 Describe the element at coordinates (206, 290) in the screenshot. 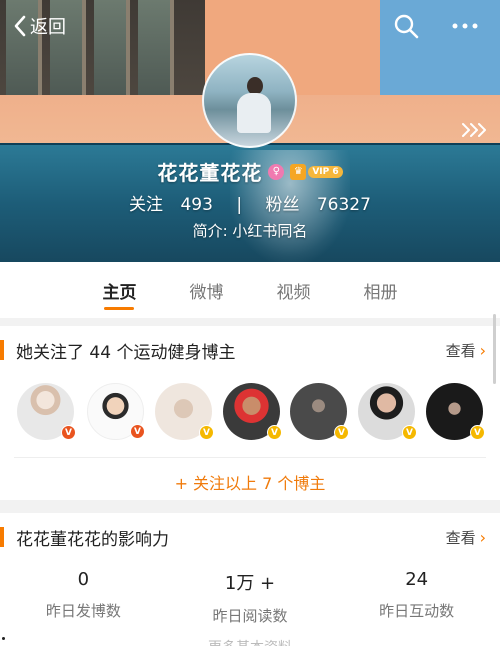

I see `tab-weibo: 微博` at that location.